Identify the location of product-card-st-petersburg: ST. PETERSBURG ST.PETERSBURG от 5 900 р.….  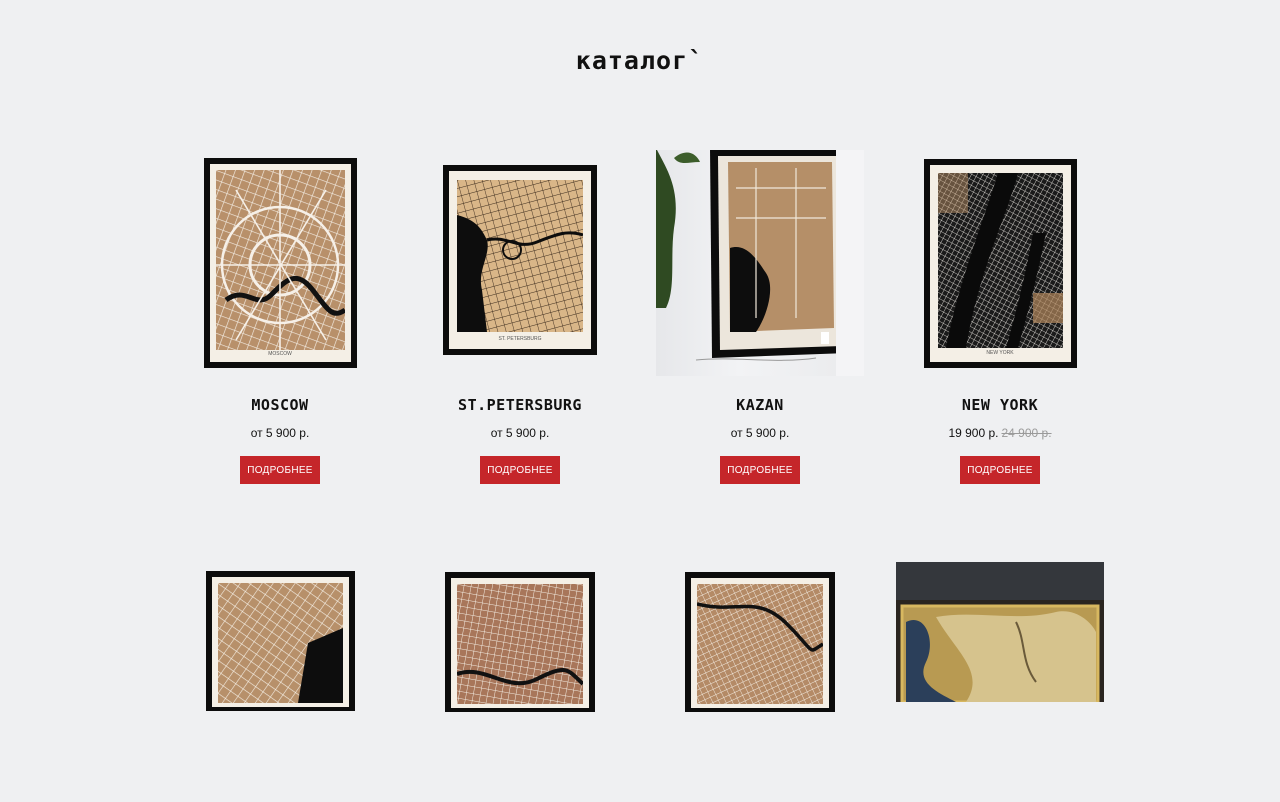
(520, 317).